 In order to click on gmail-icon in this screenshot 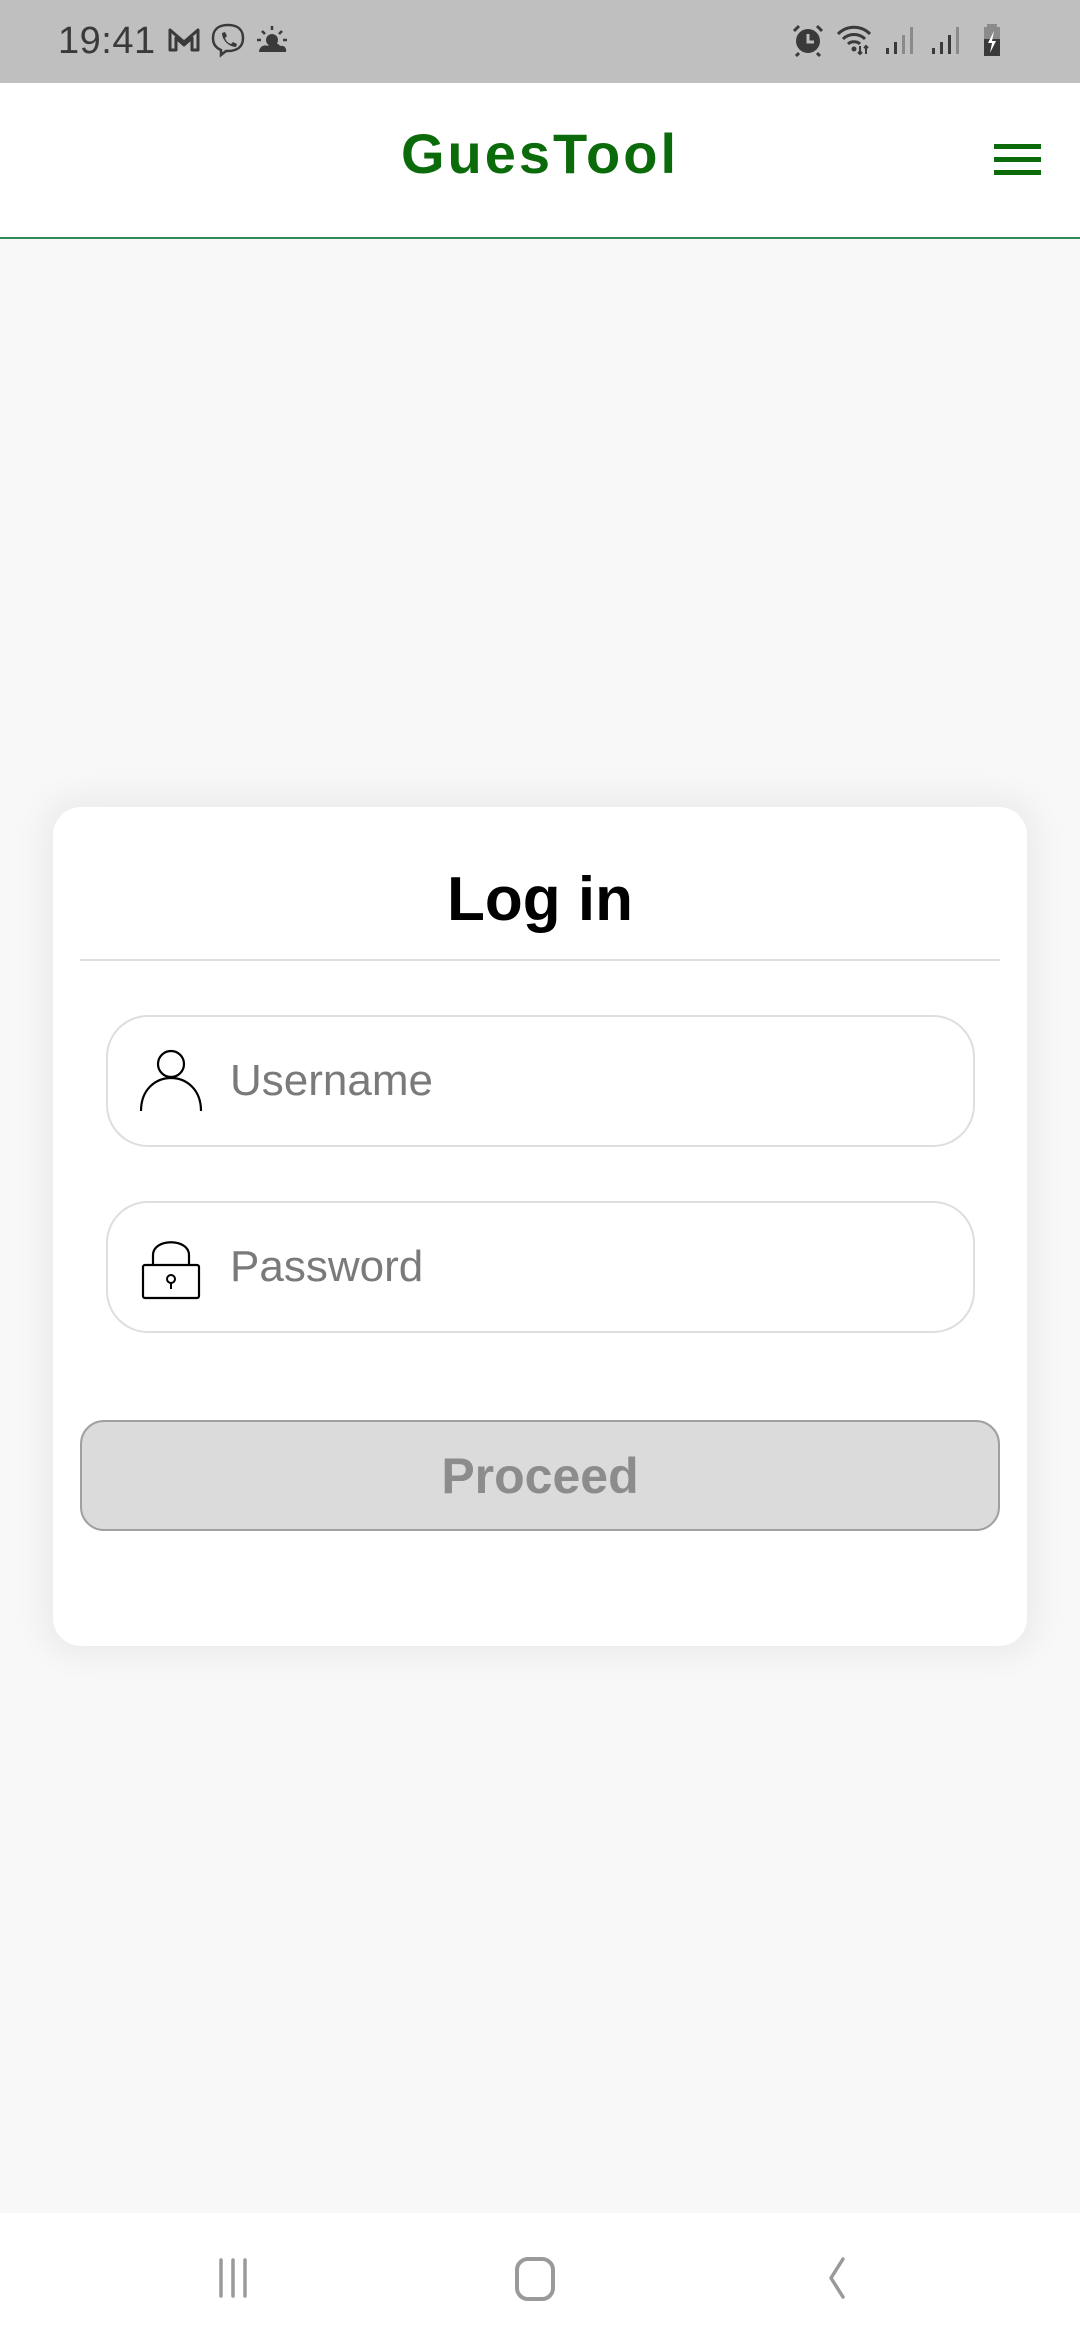, I will do `click(184, 40)`.